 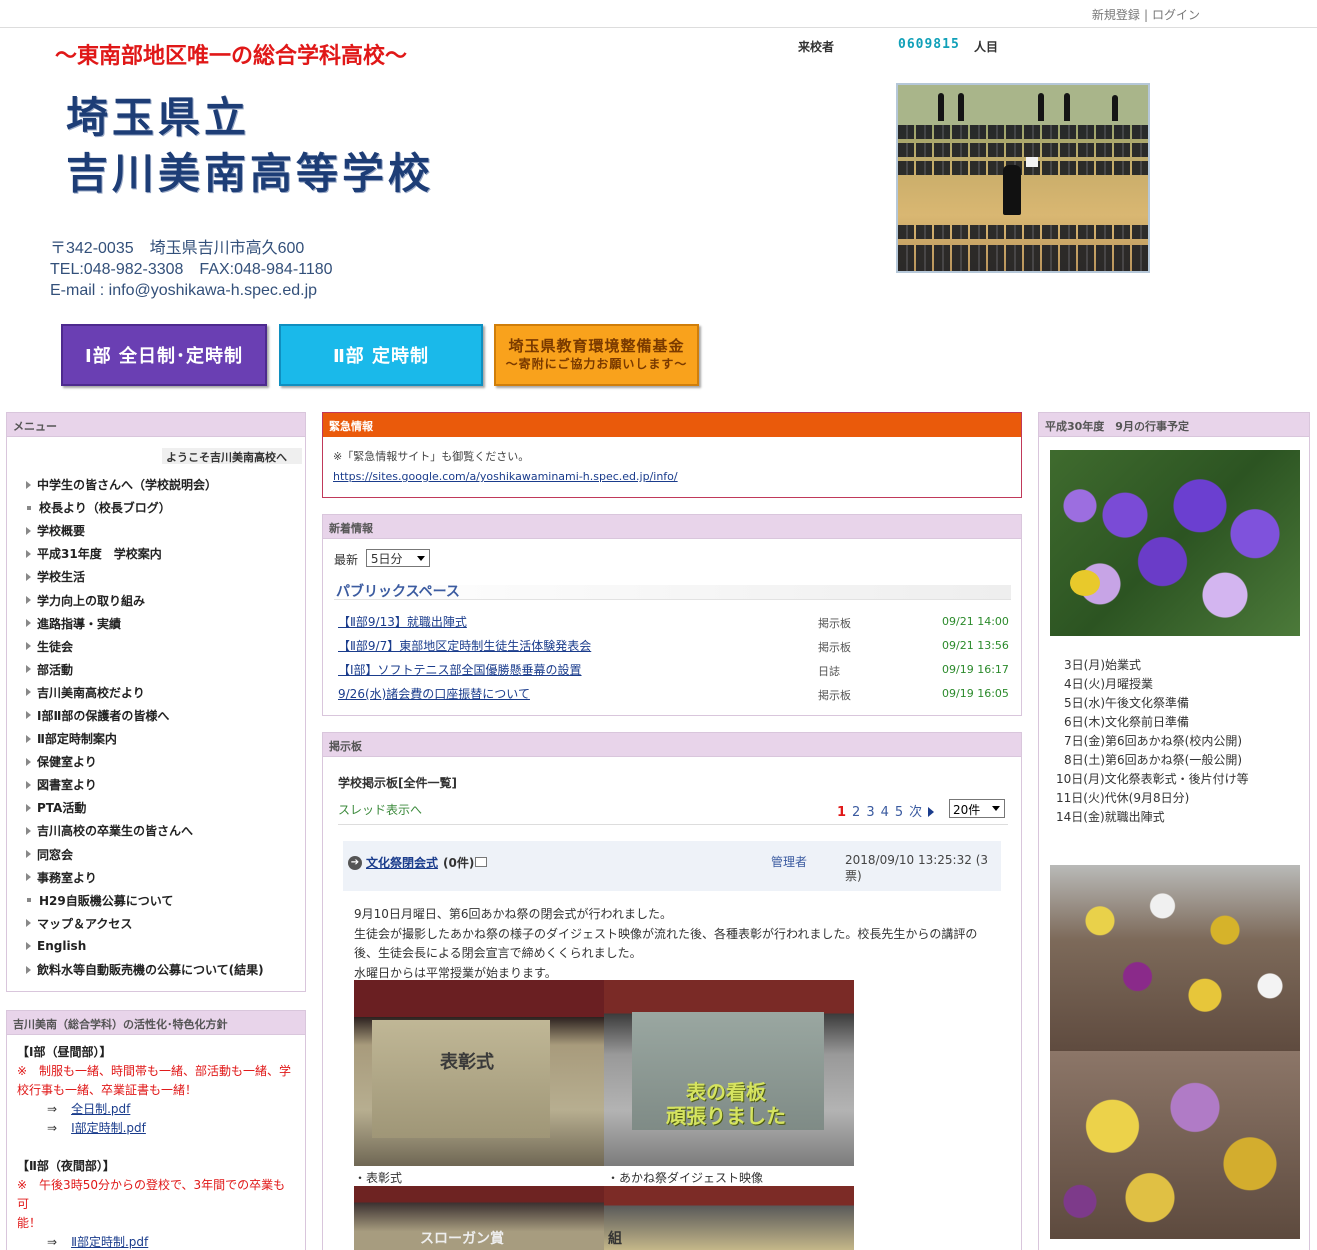 I want to click on menu-item: 飲料水等自動販売機の公募について(結果), so click(x=143, y=969).